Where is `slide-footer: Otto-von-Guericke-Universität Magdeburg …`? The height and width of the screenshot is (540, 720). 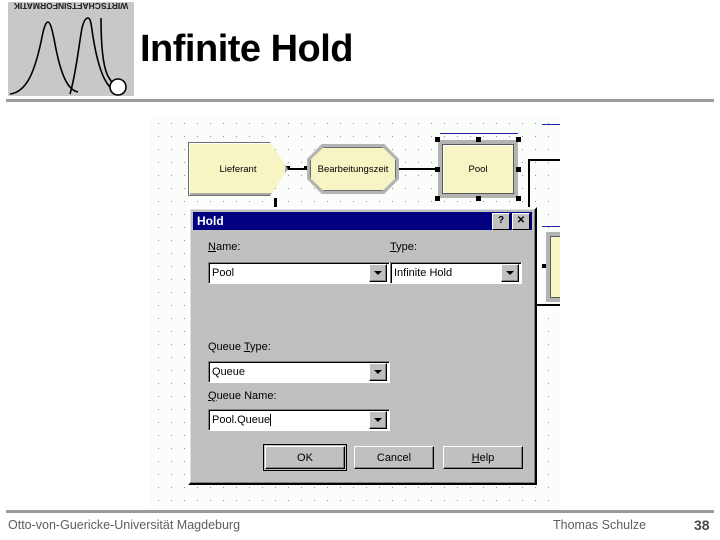
slide-footer: Otto-von-Guericke-Universität Magdeburg … is located at coordinates (360, 526).